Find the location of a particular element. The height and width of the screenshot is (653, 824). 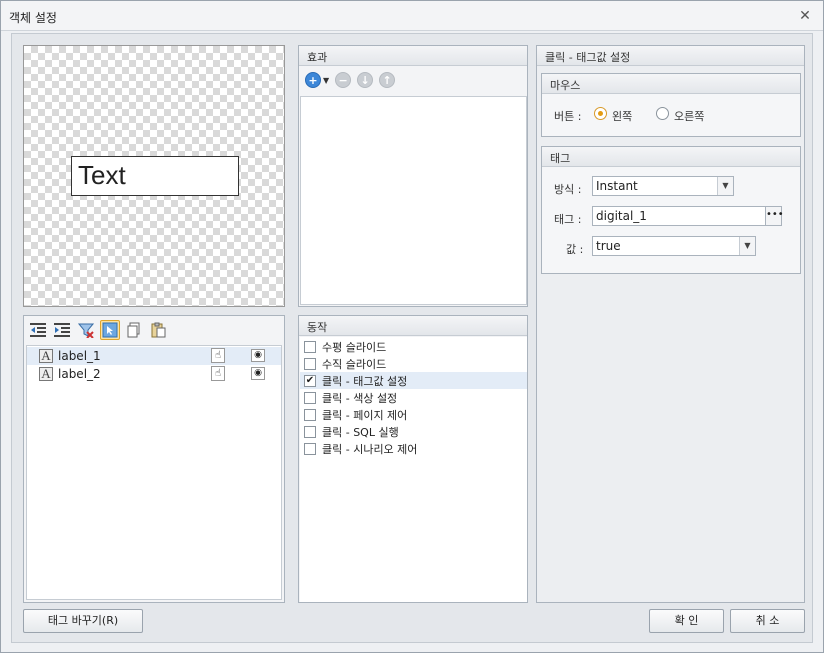

method-select: Instant ▼ is located at coordinates (663, 186).